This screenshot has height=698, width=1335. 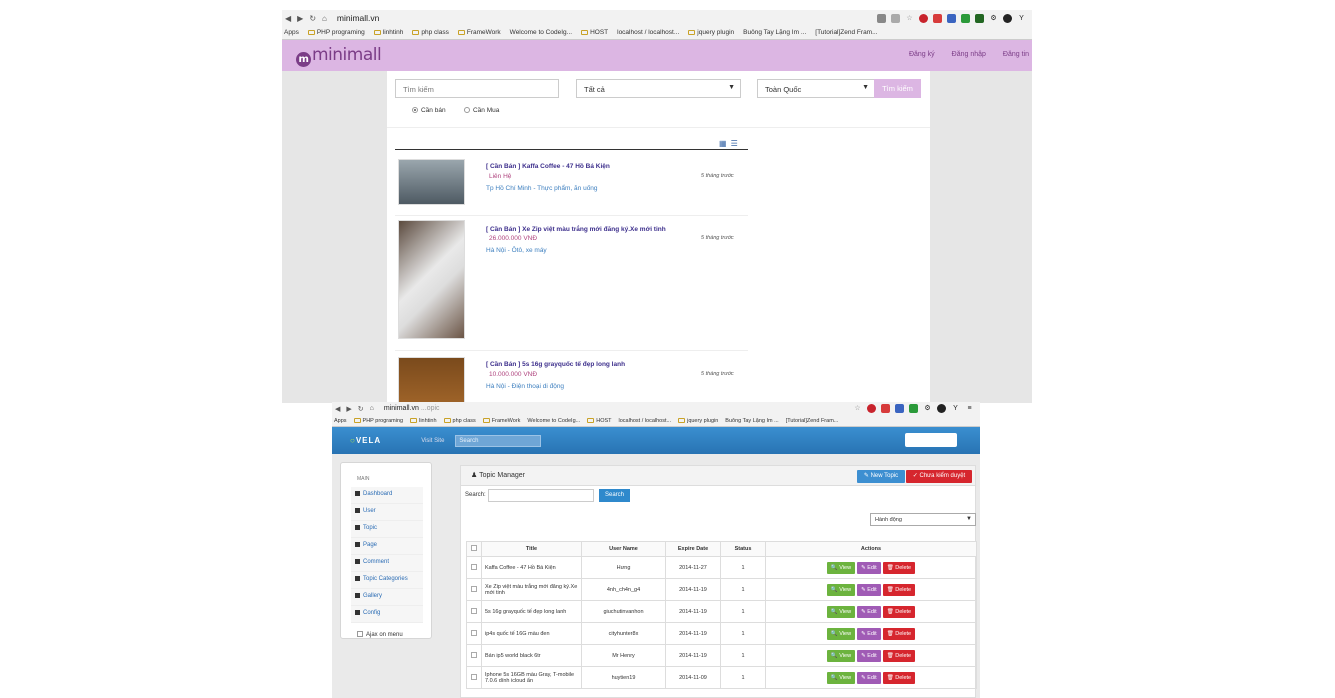 What do you see at coordinates (474, 549) in the screenshot?
I see `select-all-header` at bounding box center [474, 549].